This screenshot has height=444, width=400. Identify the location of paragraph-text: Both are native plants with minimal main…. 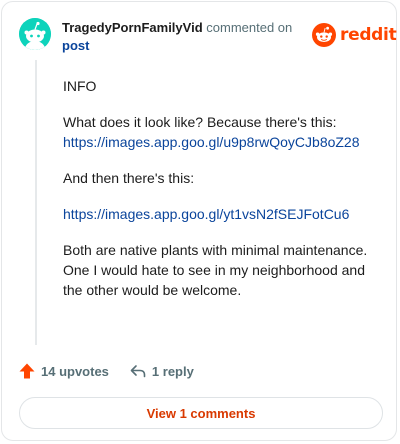
(215, 270).